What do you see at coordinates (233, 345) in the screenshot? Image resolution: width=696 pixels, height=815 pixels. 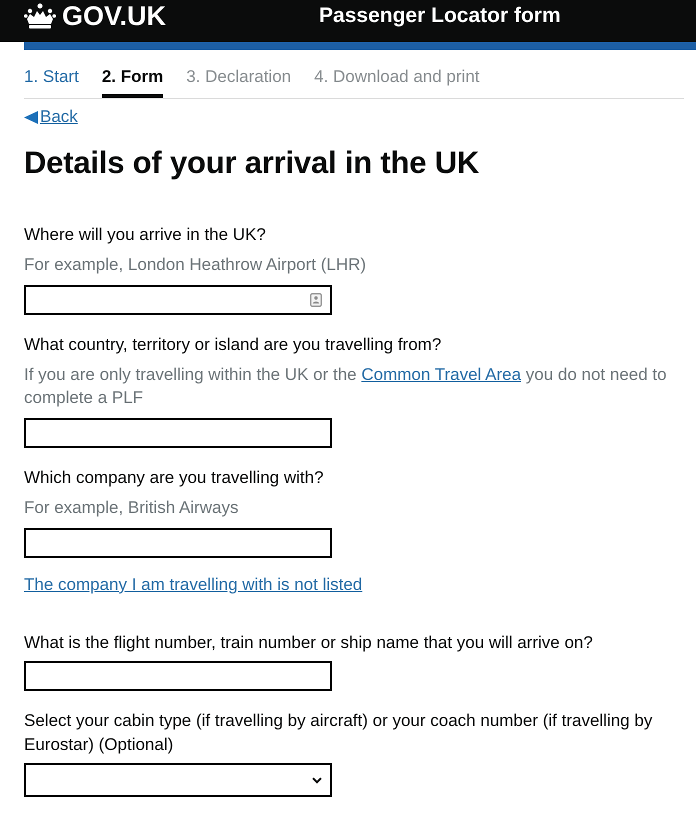 I see `question-label: What country, territory or island are you travelling from?` at bounding box center [233, 345].